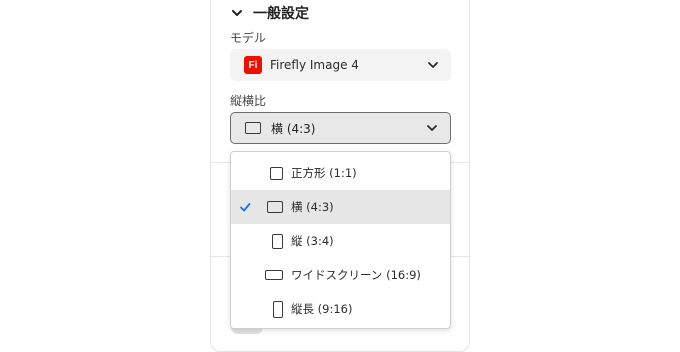 The image size is (680, 352). I want to click on option-widescreen: ワイドスクリーン (16:9), so click(340, 275).